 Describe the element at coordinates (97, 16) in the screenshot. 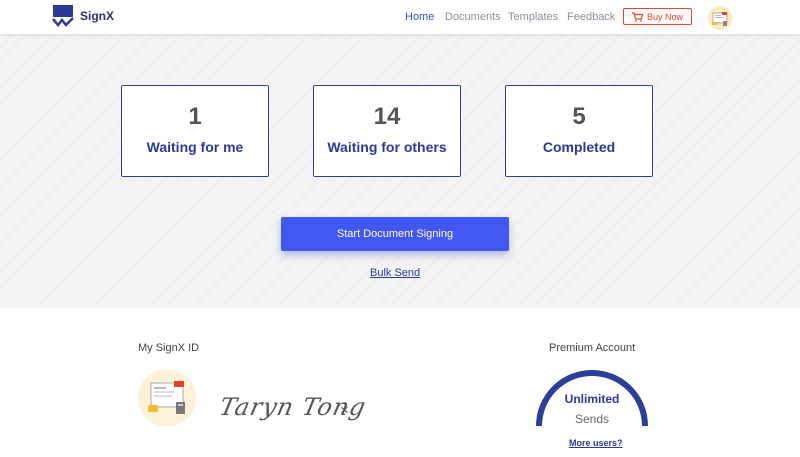

I see `app-name: SignX` at that location.